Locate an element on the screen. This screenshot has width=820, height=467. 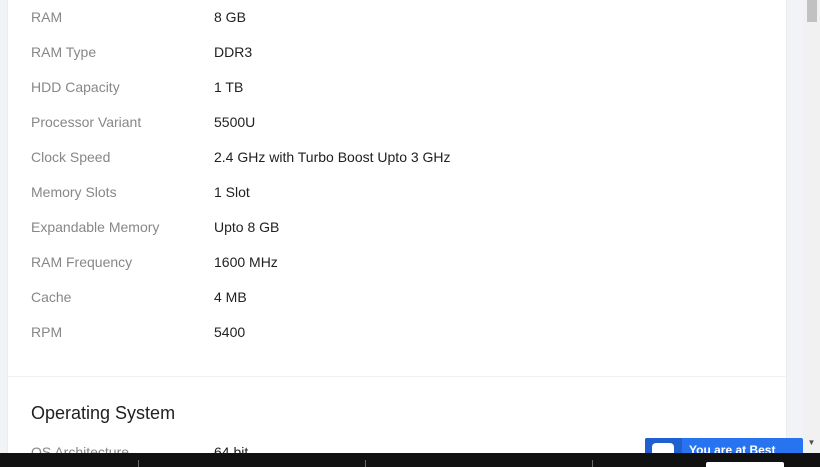
spec-value: 1 Slot is located at coordinates (232, 192).